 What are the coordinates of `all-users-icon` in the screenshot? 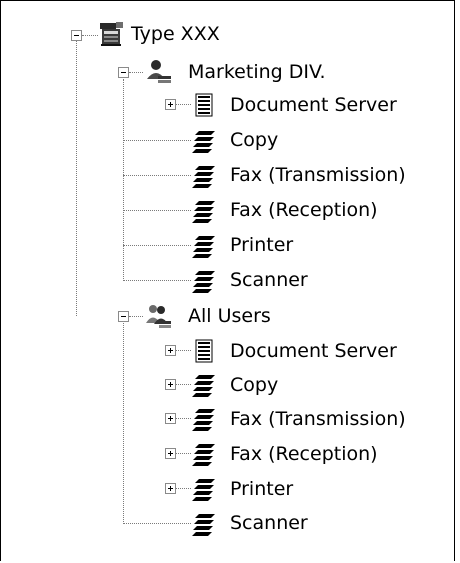 It's located at (158, 315).